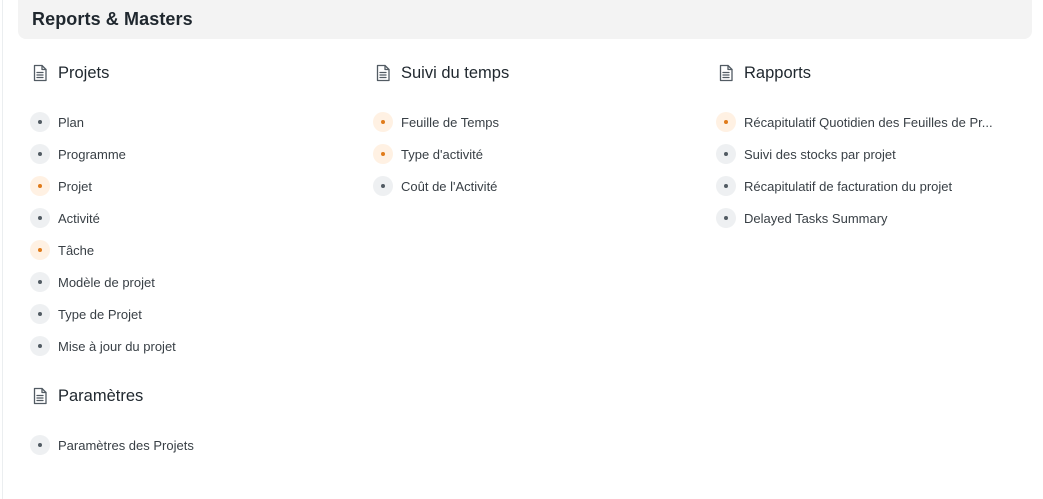  I want to click on card-header: Projets, so click(185, 73).